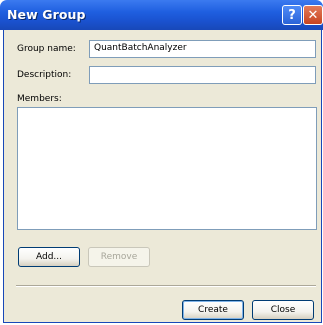 The image size is (323, 325). I want to click on group-name-input: QuantBatchAnalyzer, so click(202, 49).